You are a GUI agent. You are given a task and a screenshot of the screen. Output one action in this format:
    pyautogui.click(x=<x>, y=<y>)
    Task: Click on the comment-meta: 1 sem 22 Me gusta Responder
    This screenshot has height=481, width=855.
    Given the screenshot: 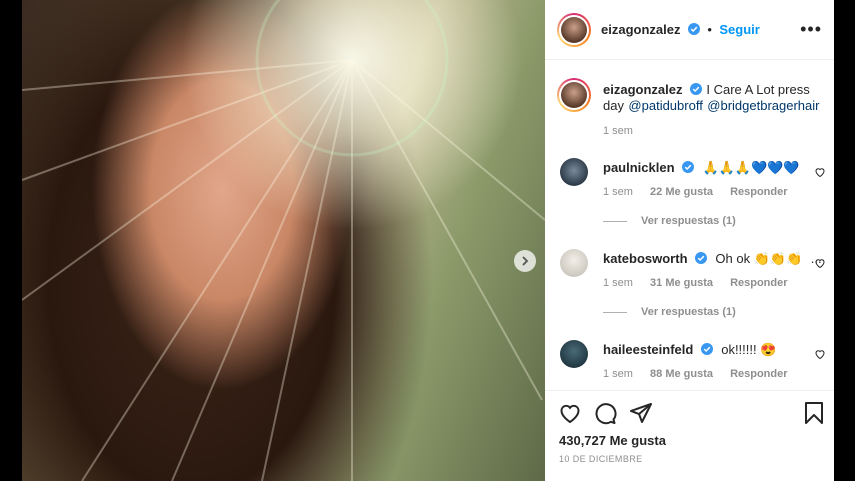 What is the action you would take?
    pyautogui.click(x=702, y=192)
    